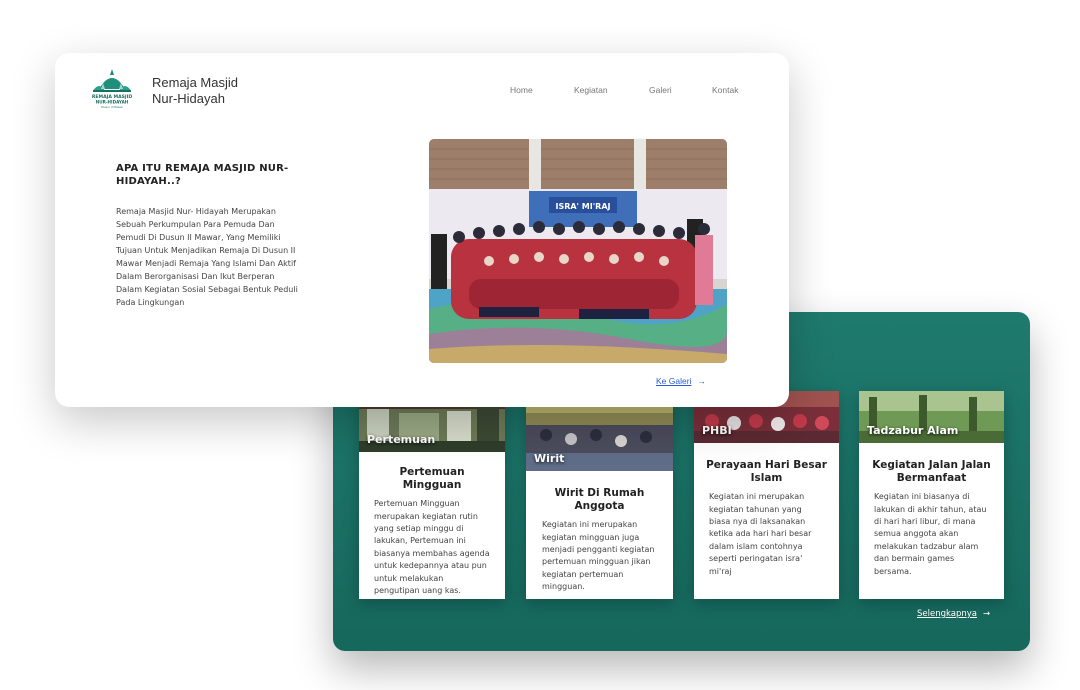 This screenshot has width=1080, height=690. I want to click on about-heading: APA ITU REMAJA MASJID NUR-HIDAYAH..?, so click(202, 175).